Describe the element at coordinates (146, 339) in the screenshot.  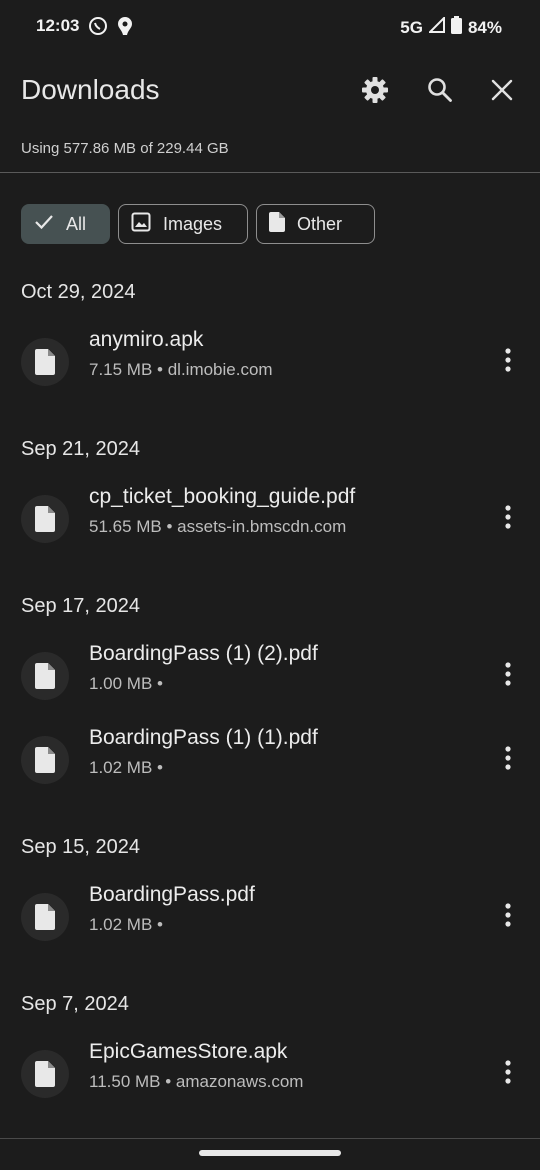
I see `file-name: anymiro.apk` at that location.